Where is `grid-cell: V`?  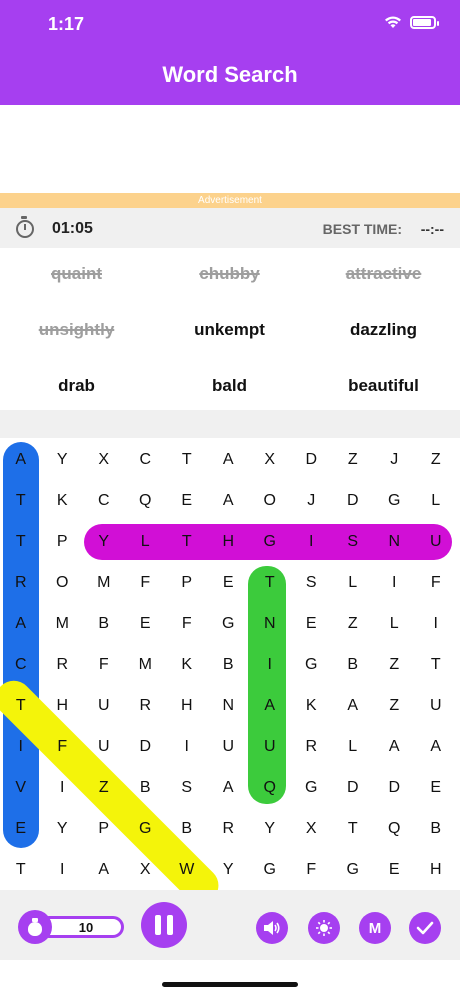
grid-cell: V is located at coordinates (21, 787).